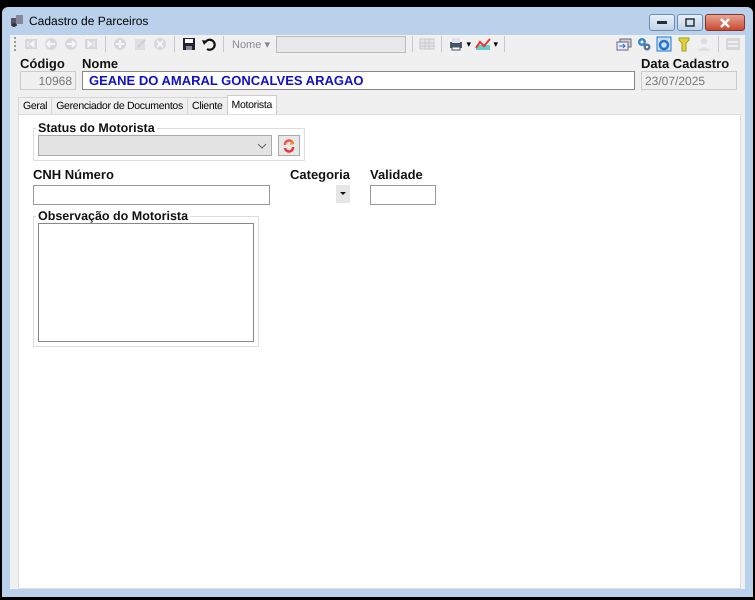 The height and width of the screenshot is (600, 755). I want to click on maximize-icon, so click(690, 22).